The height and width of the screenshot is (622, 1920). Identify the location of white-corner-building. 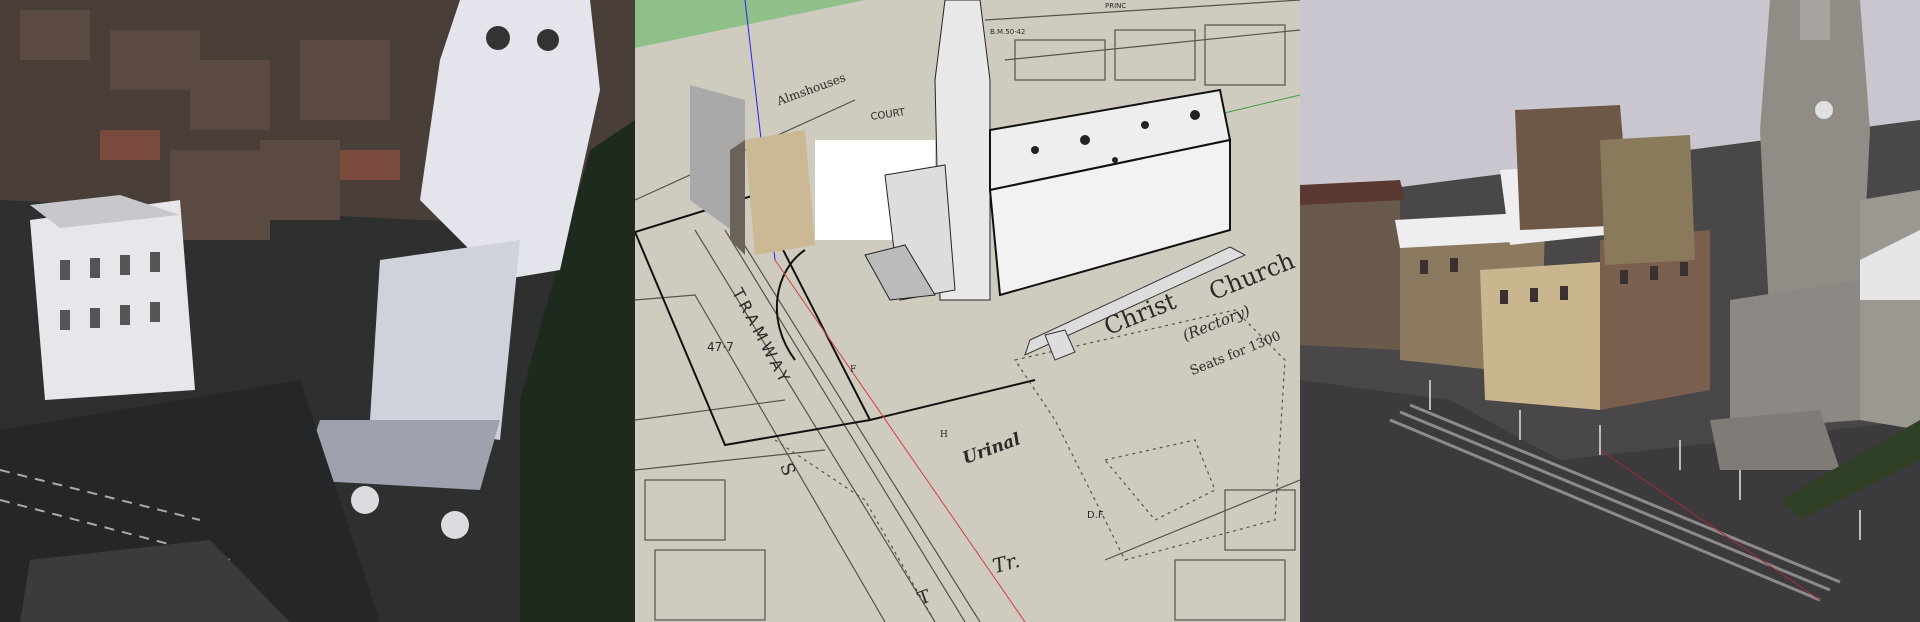
(112, 300).